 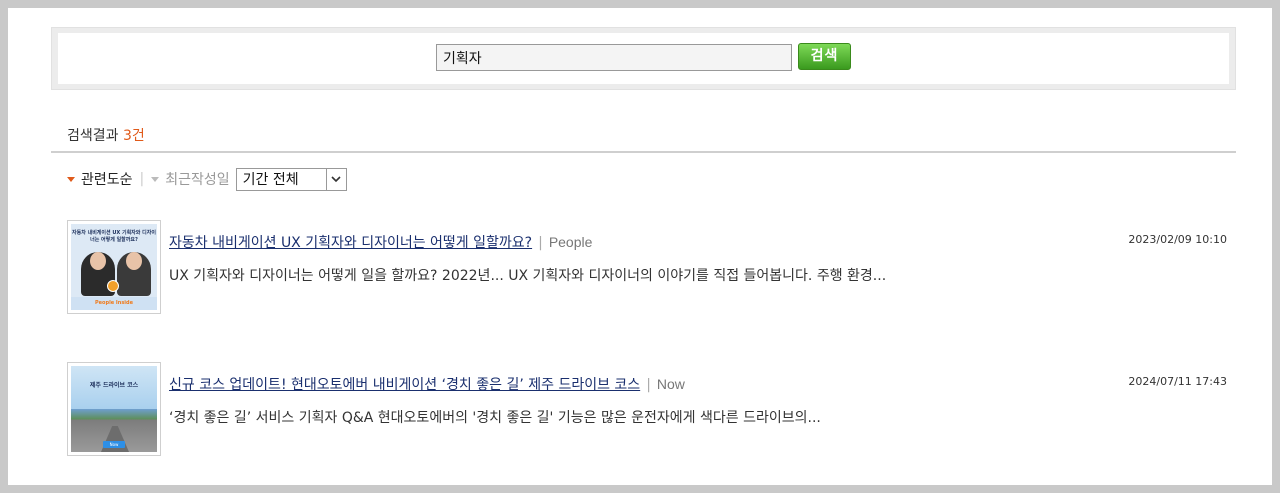 What do you see at coordinates (114, 444) in the screenshot?
I see `thumbnail-badge: Now` at bounding box center [114, 444].